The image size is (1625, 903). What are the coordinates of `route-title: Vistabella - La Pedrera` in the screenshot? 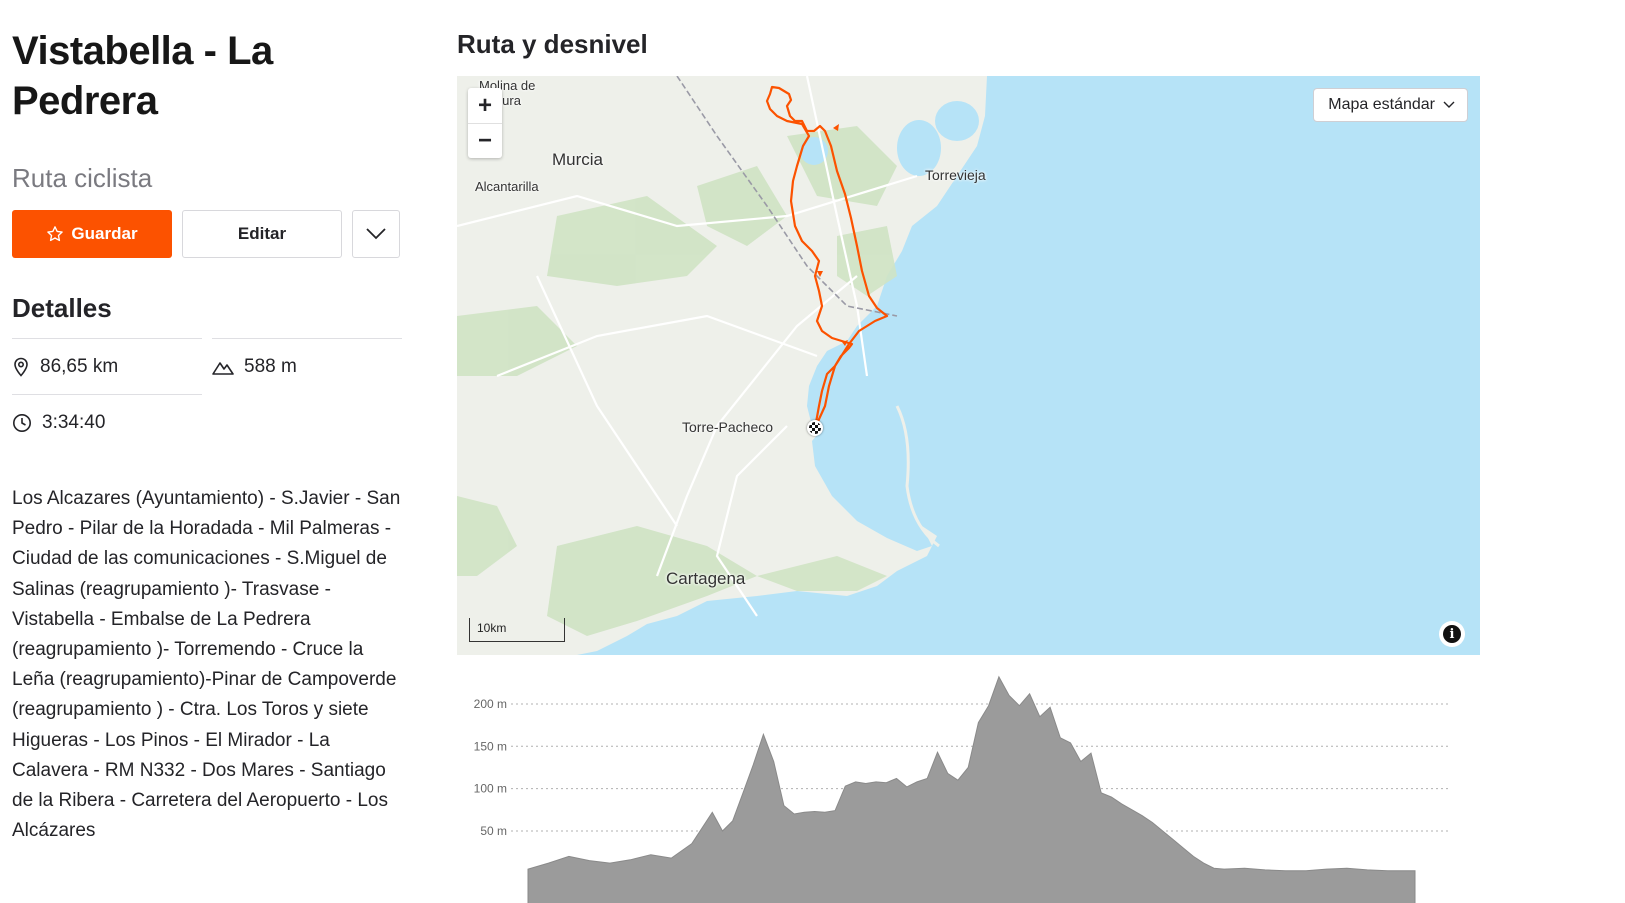 It's located at (142, 76).